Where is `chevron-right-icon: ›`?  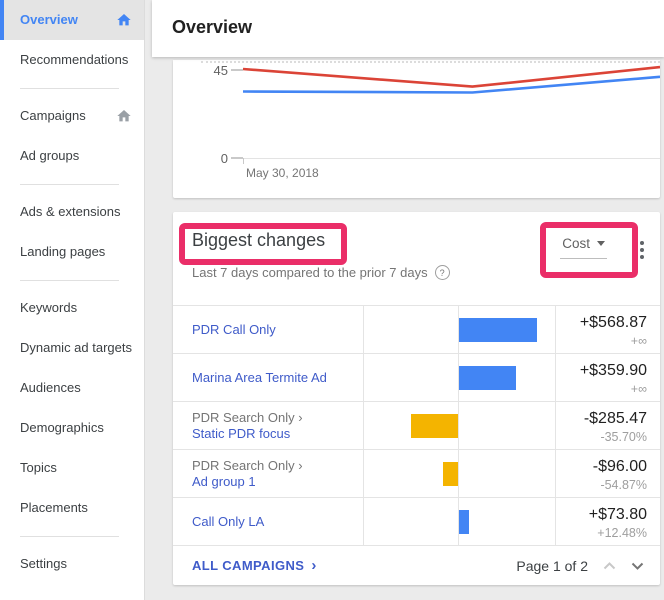 chevron-right-icon: › is located at coordinates (314, 565).